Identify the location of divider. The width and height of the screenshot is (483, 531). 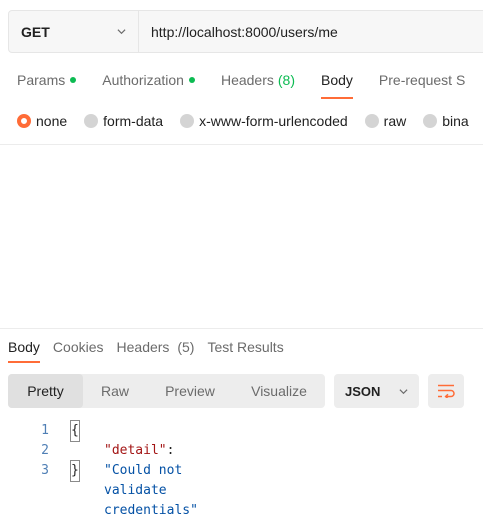
(241, 144).